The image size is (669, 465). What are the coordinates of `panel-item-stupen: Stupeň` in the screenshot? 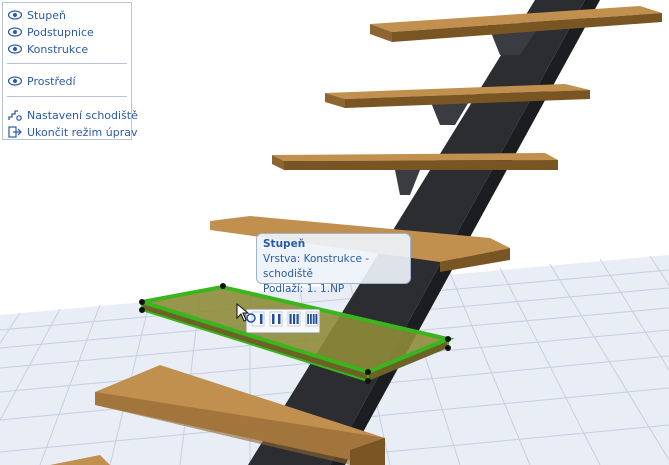 It's located at (36, 15).